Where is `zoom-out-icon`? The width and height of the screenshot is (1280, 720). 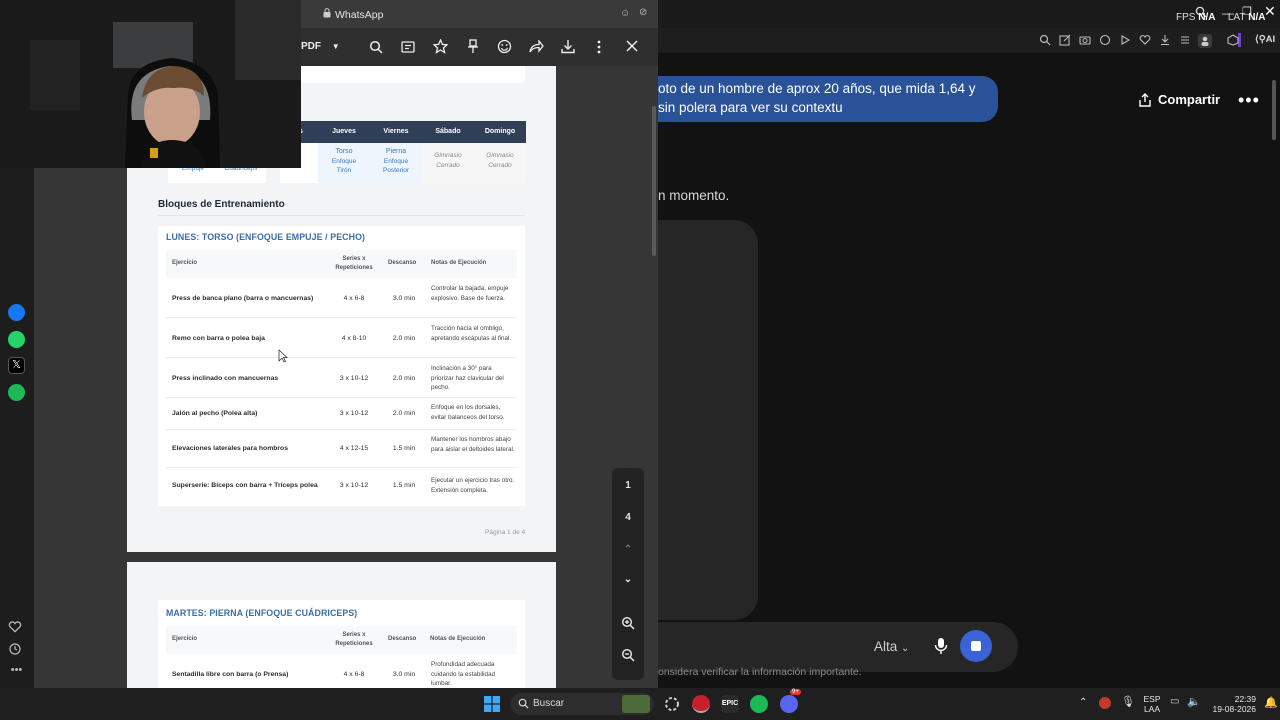
zoom-out-icon is located at coordinates (628, 655).